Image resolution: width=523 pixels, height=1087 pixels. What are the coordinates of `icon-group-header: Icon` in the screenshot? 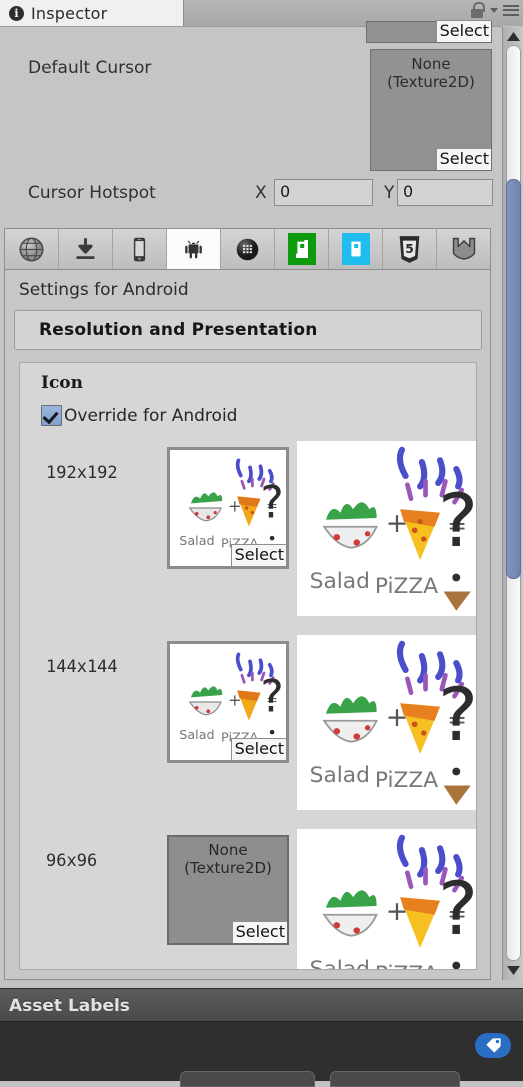 It's located at (62, 383).